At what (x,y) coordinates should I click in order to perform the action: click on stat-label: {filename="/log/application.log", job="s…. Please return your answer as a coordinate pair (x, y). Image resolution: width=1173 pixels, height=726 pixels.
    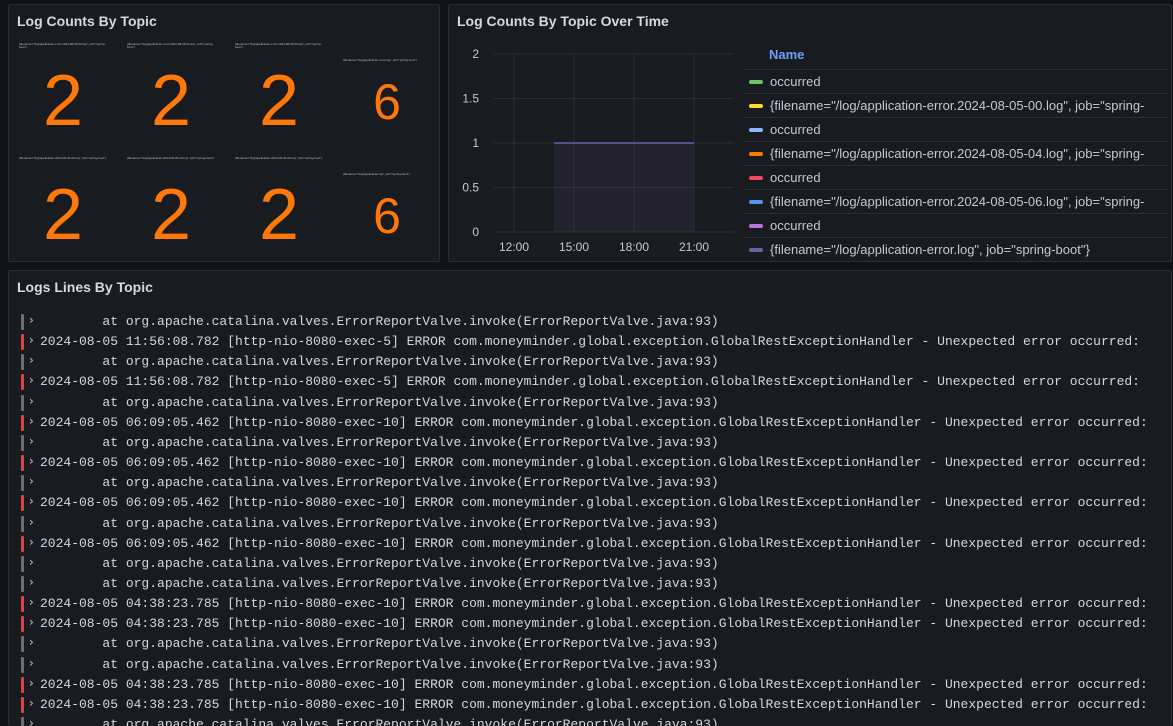
    Looking at the image, I should click on (376, 174).